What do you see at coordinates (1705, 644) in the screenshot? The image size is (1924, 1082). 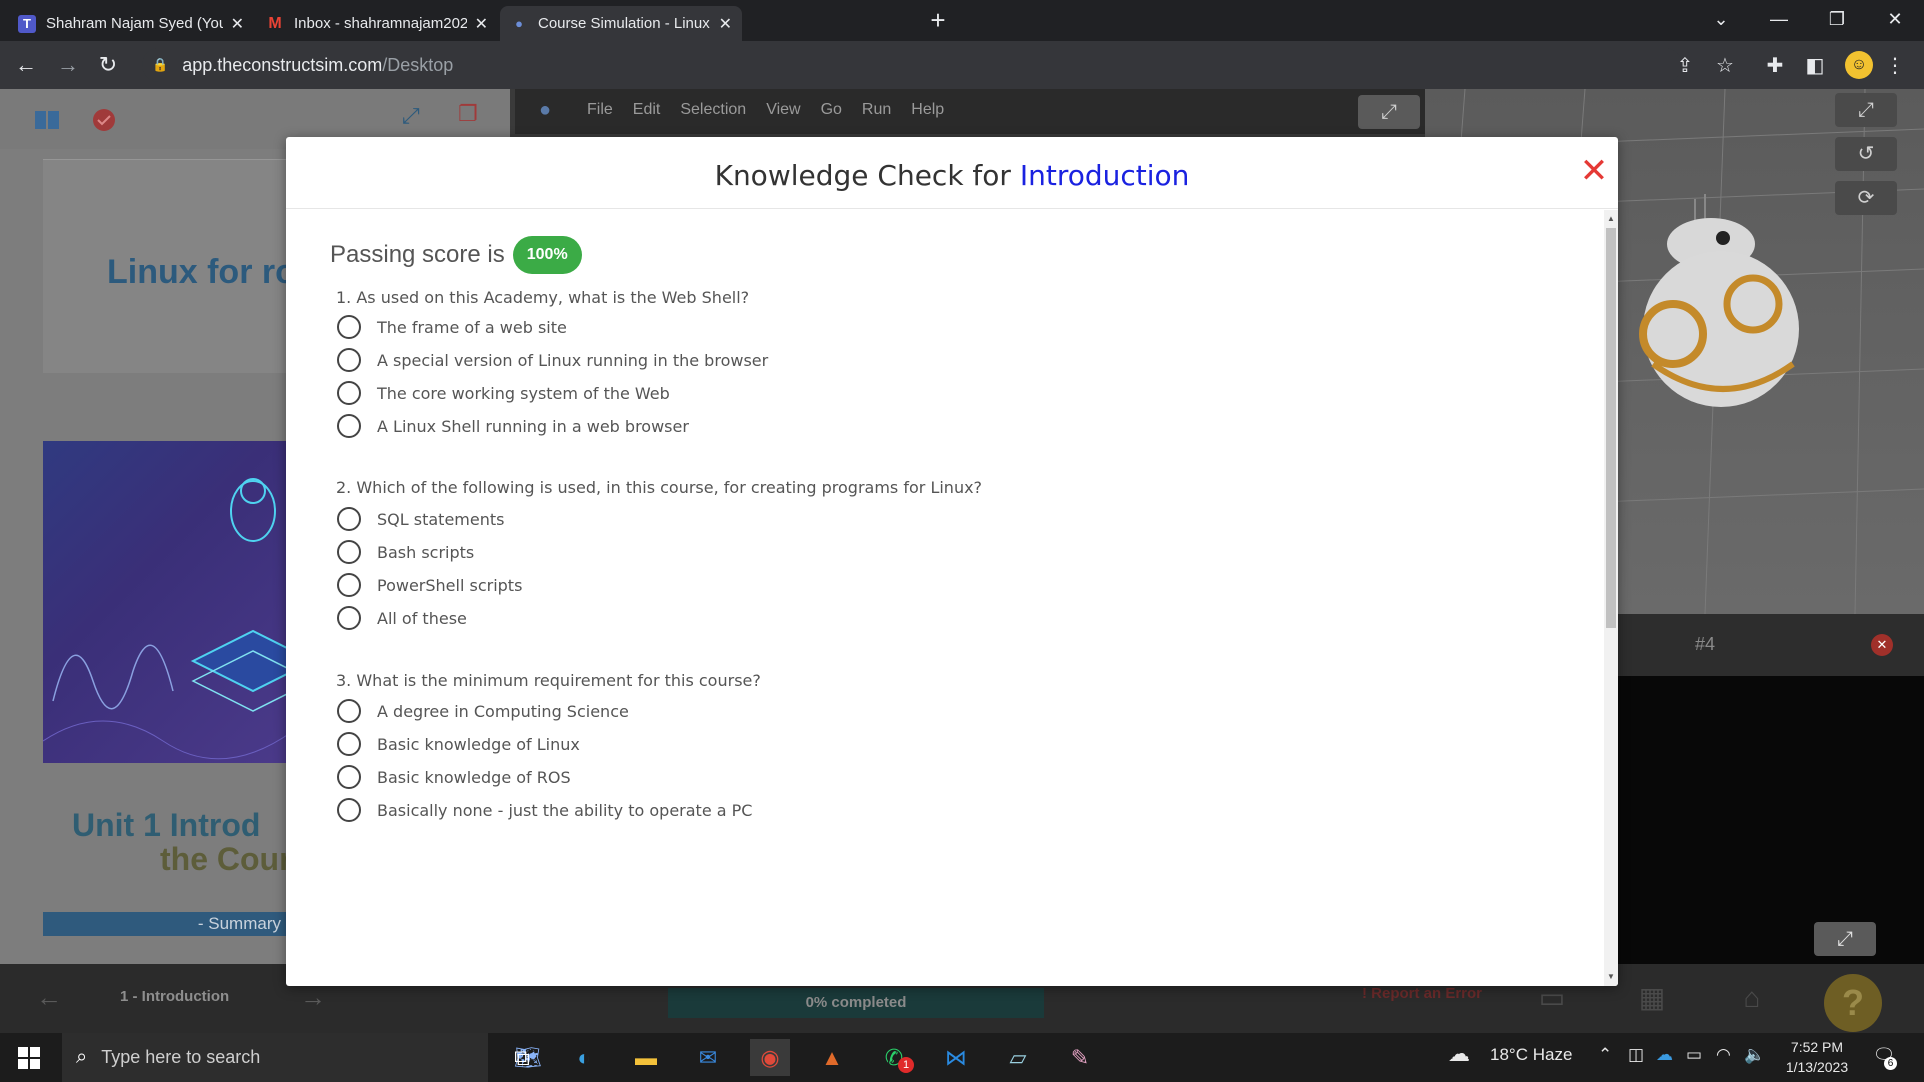 I see `terminal-tab-name: #4` at bounding box center [1705, 644].